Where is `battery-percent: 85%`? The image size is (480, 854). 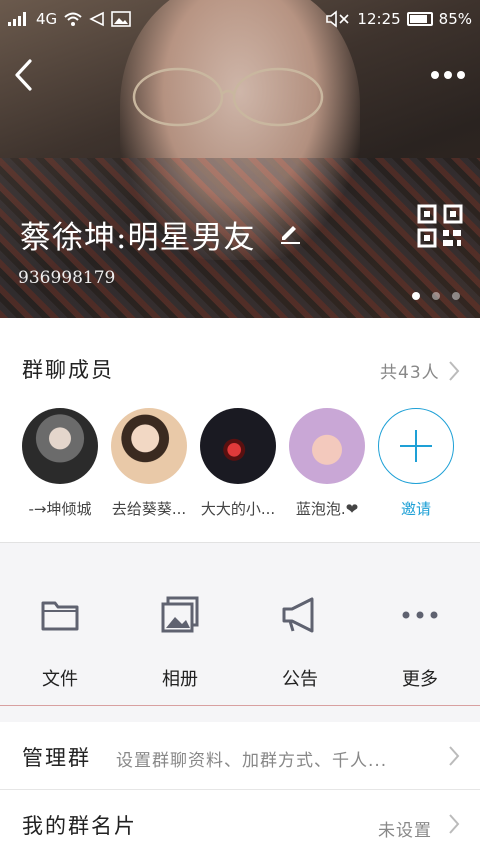 battery-percent: 85% is located at coordinates (455, 19).